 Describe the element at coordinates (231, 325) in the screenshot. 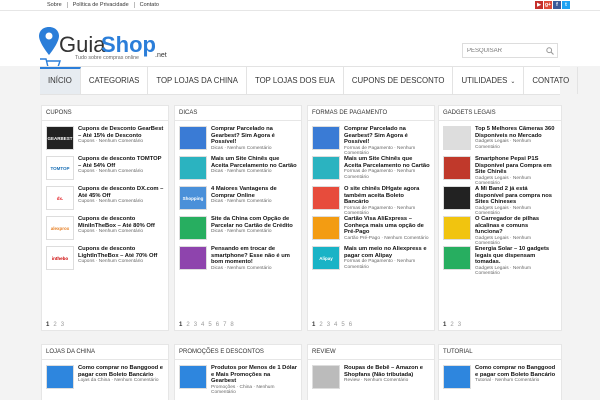

I see `page-link: 8` at that location.